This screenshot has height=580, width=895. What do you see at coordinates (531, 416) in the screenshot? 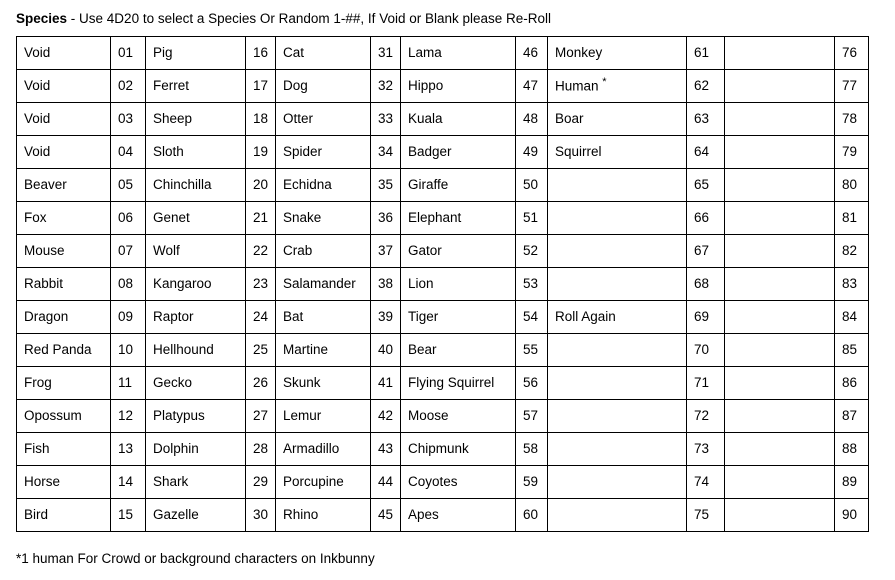
I see `species-number-cell: 57` at bounding box center [531, 416].